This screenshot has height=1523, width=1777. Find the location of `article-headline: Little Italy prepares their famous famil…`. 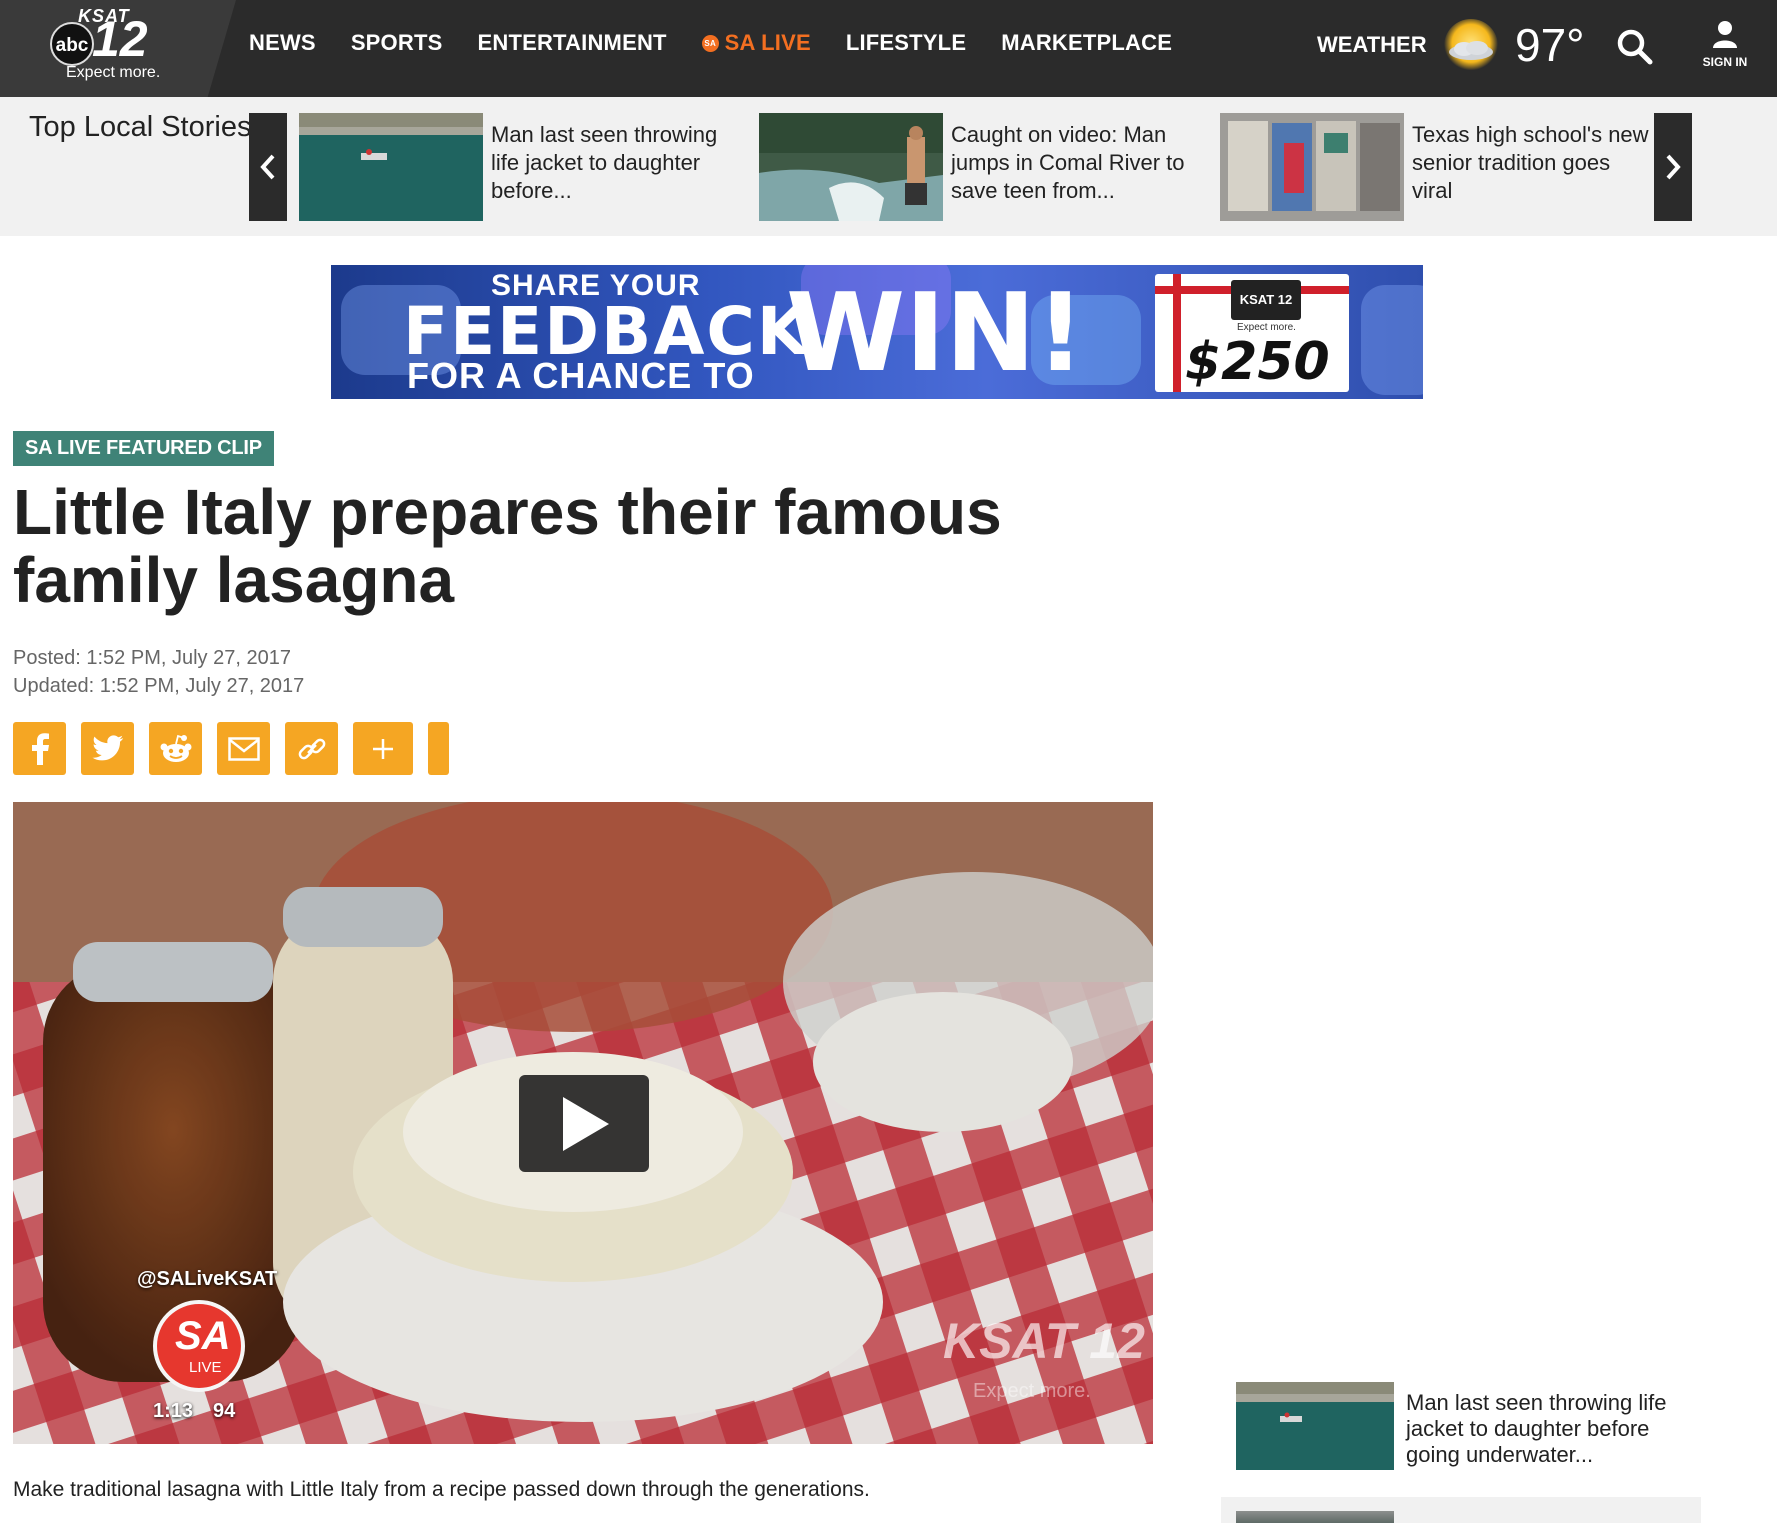

article-headline: Little Italy prepares their famous famil… is located at coordinates (507, 546).